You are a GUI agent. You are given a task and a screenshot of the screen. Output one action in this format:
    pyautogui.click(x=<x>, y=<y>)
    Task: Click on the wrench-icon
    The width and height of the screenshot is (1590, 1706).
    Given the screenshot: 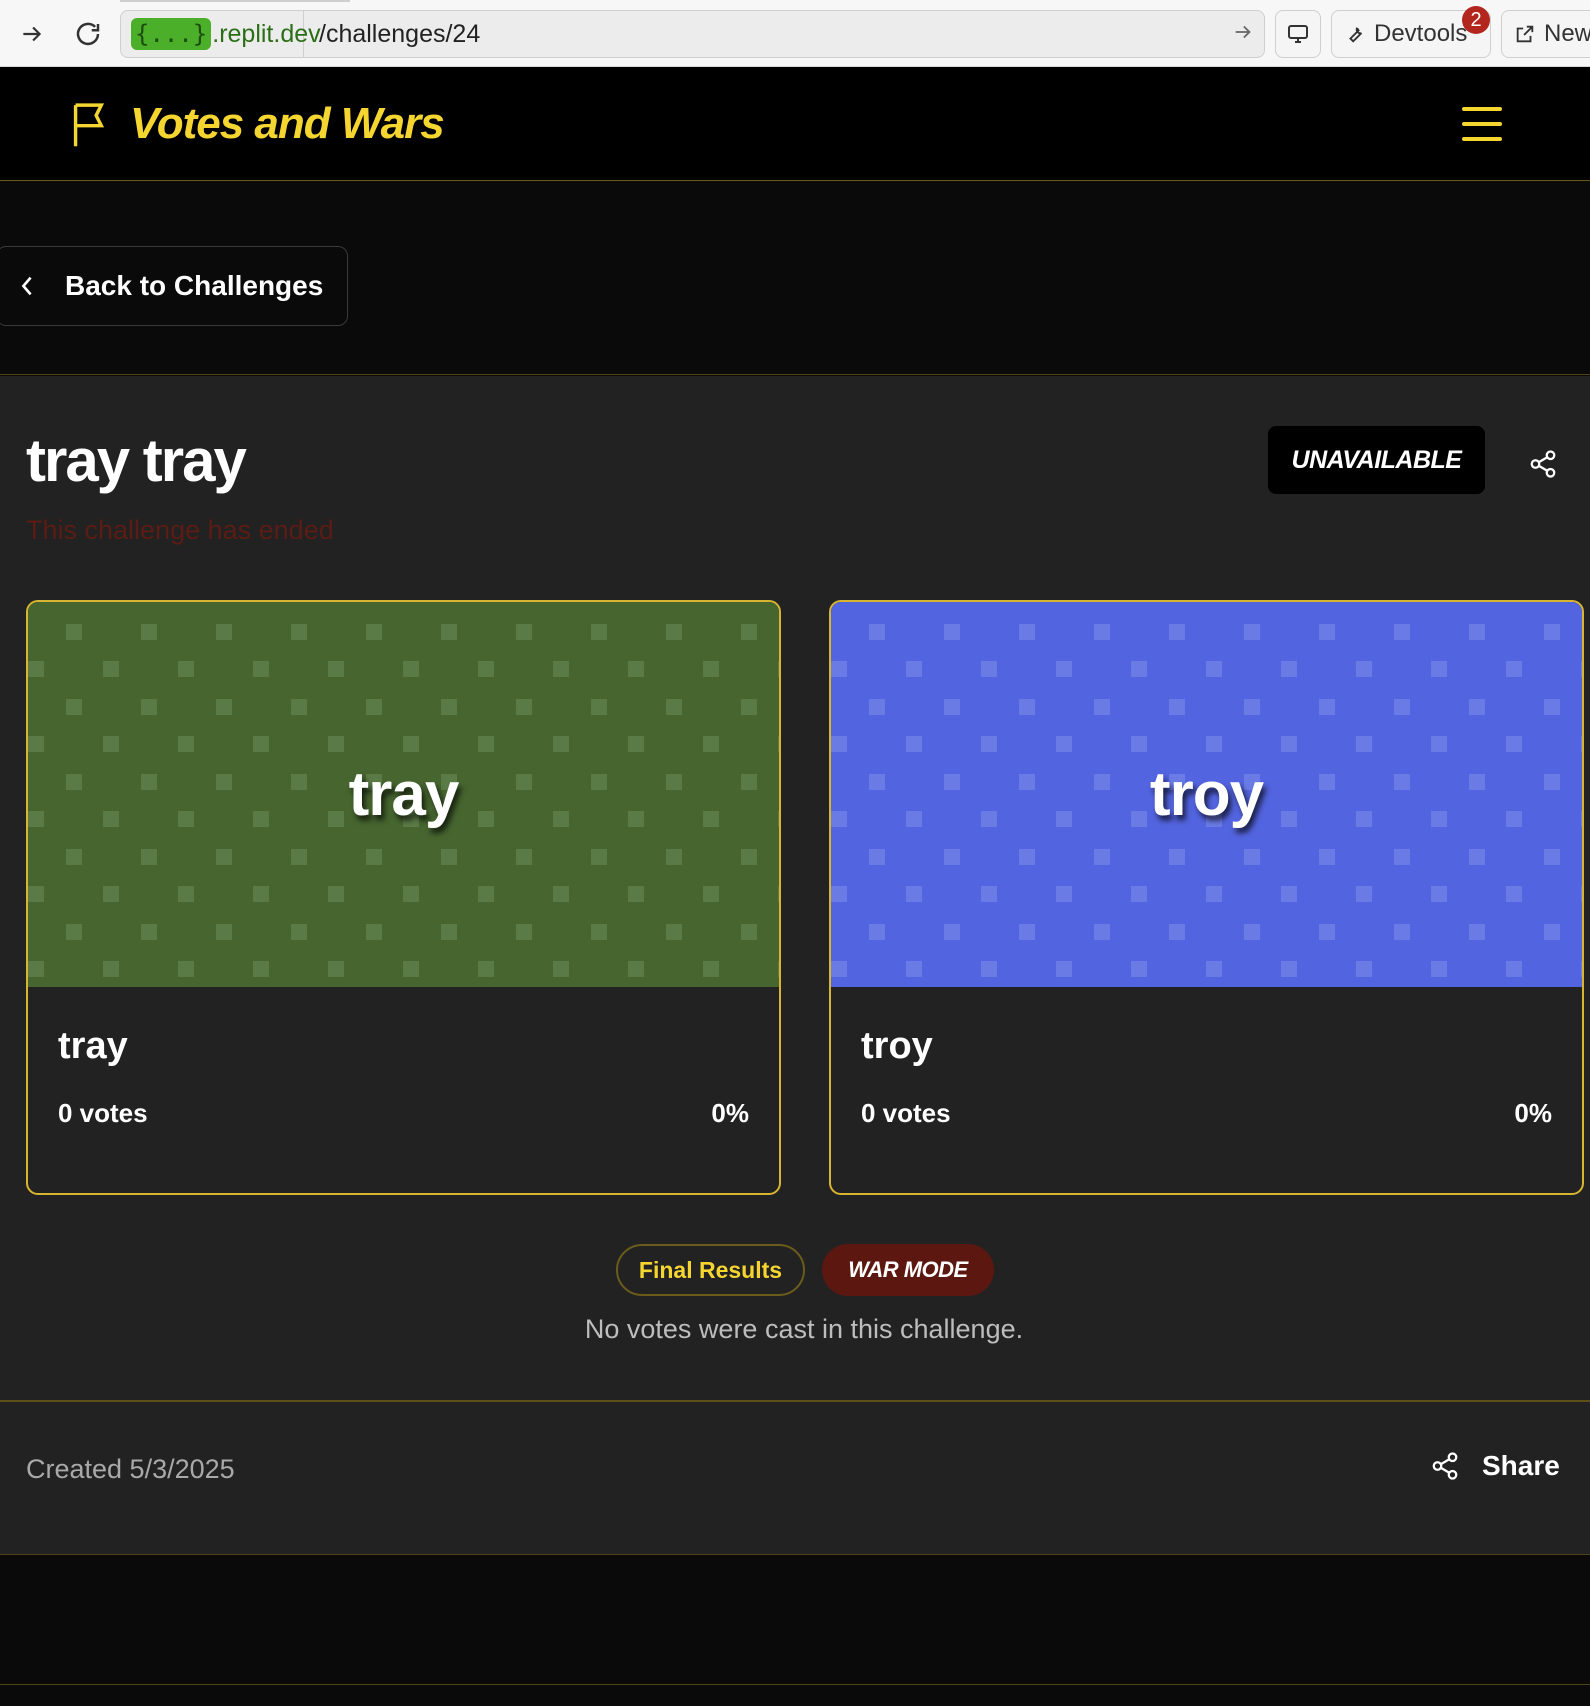 What is the action you would take?
    pyautogui.click(x=1356, y=35)
    